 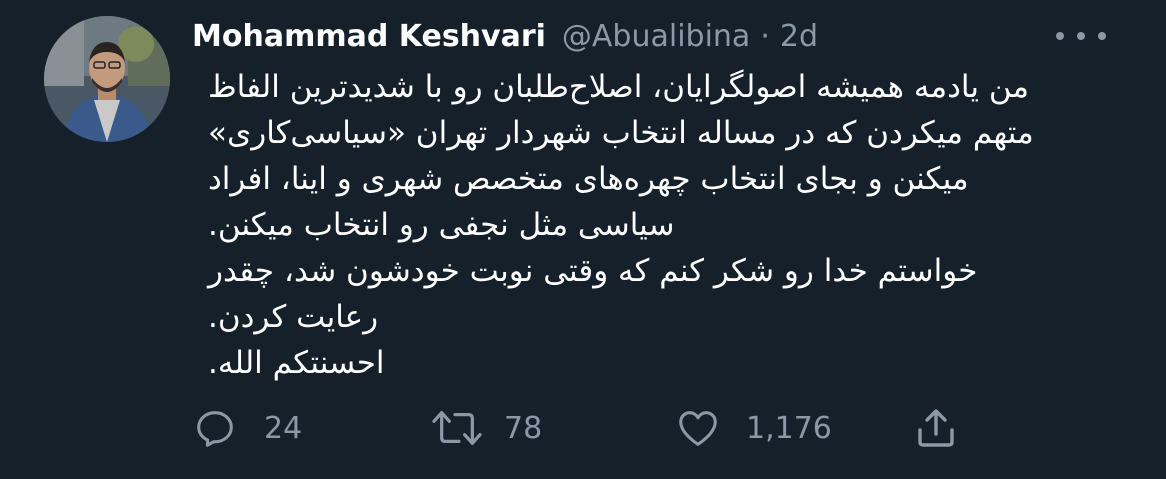 I want to click on avatar, so click(x=107, y=79).